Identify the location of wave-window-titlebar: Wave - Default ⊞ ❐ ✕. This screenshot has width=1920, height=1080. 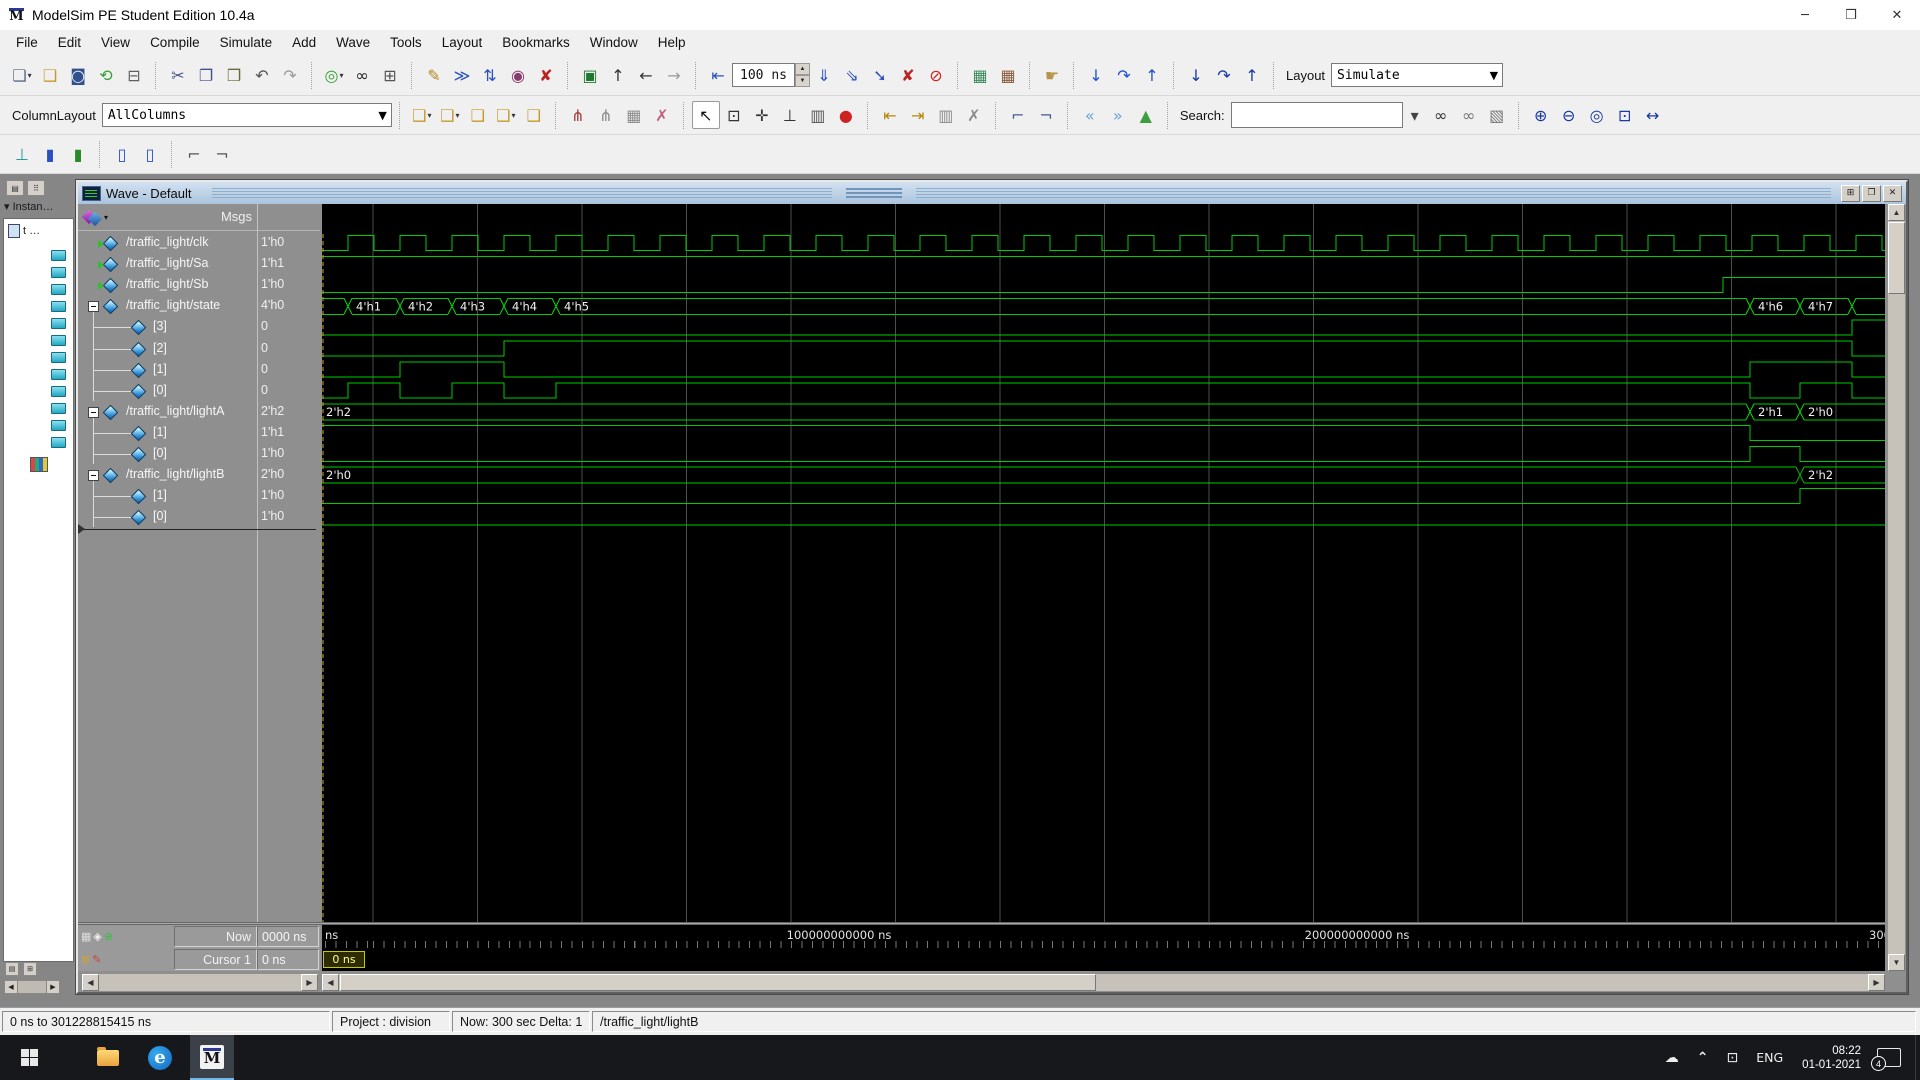
(992, 193).